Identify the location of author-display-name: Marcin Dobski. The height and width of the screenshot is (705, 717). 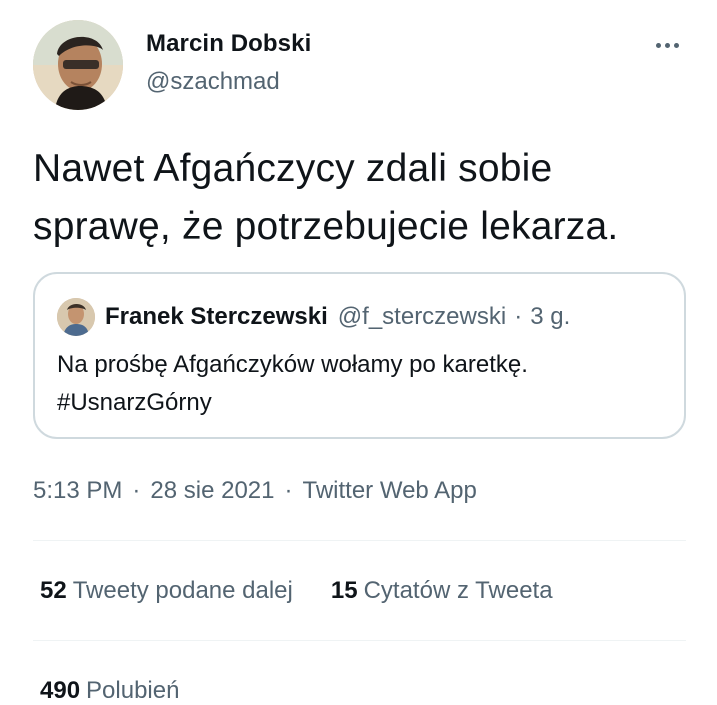
(228, 44).